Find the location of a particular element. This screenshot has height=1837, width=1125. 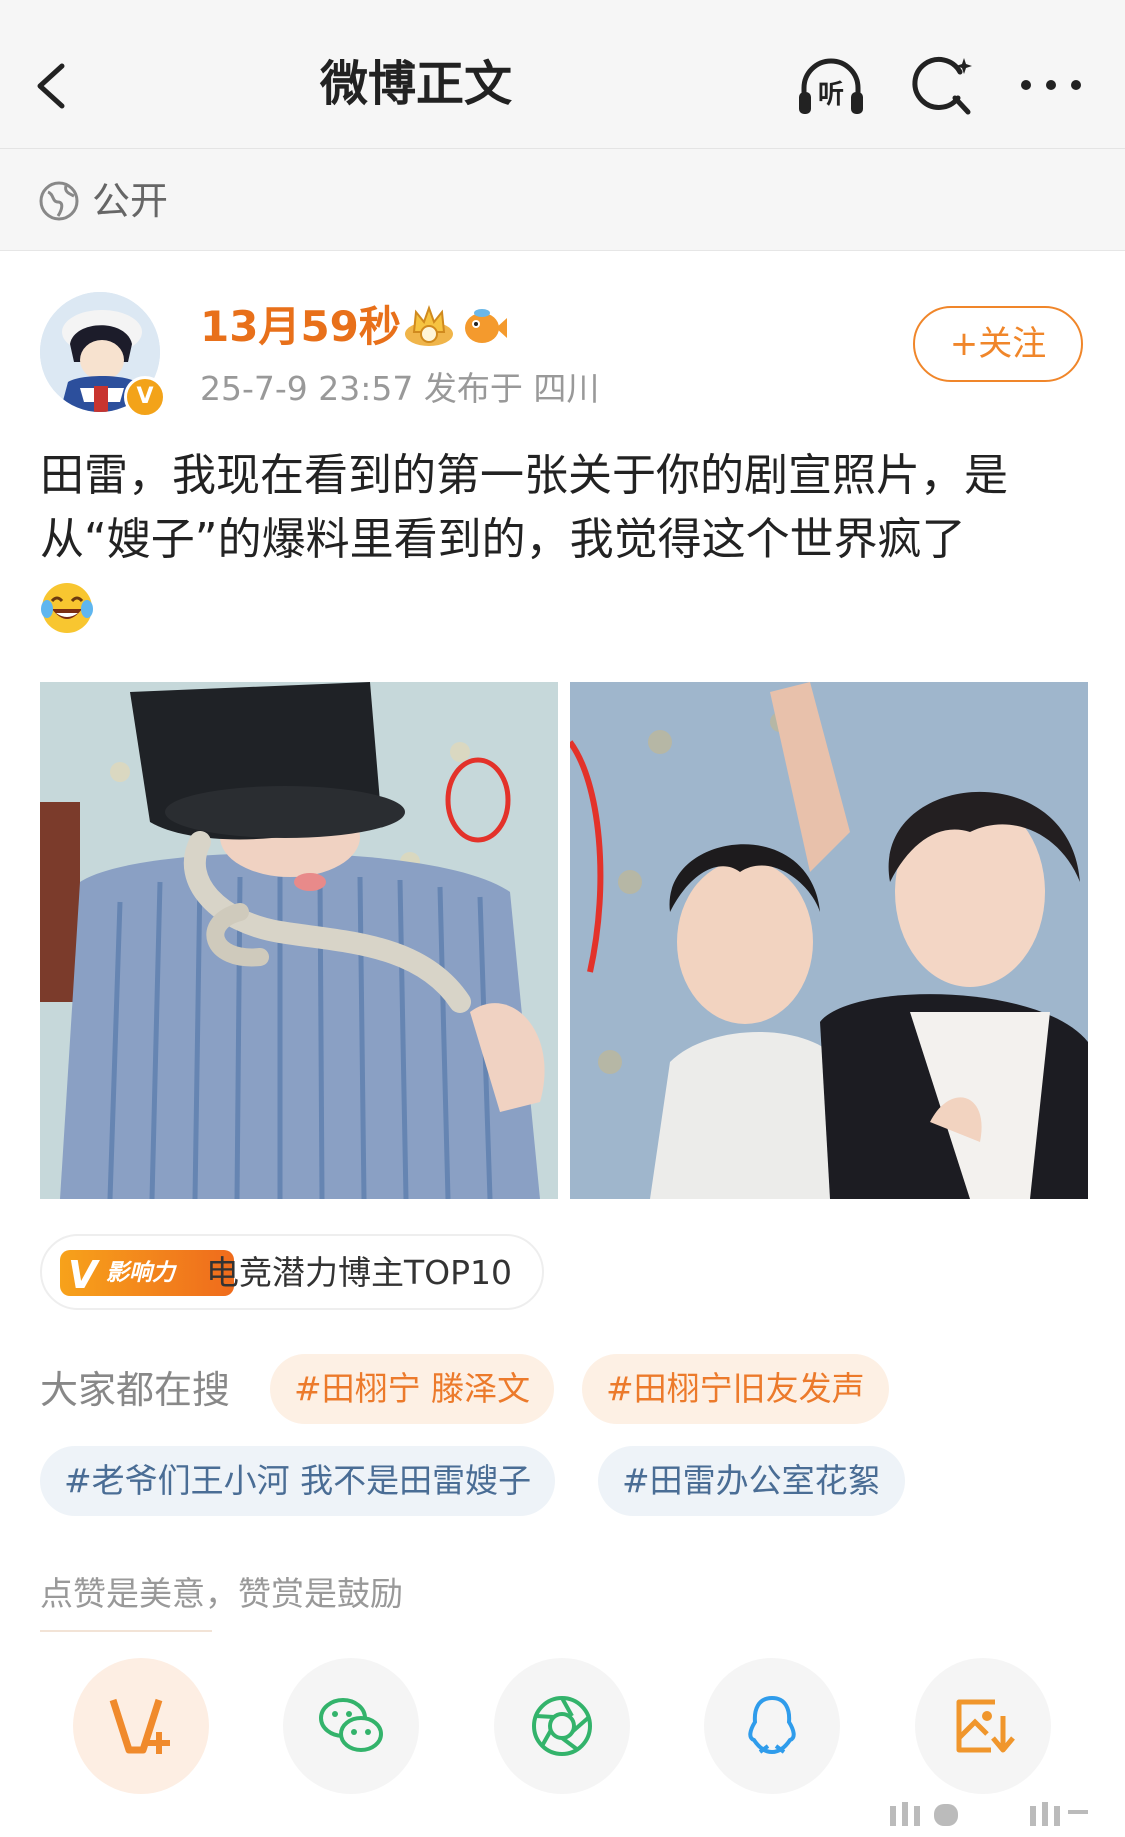

back-arrow-icon is located at coordinates (51, 86).